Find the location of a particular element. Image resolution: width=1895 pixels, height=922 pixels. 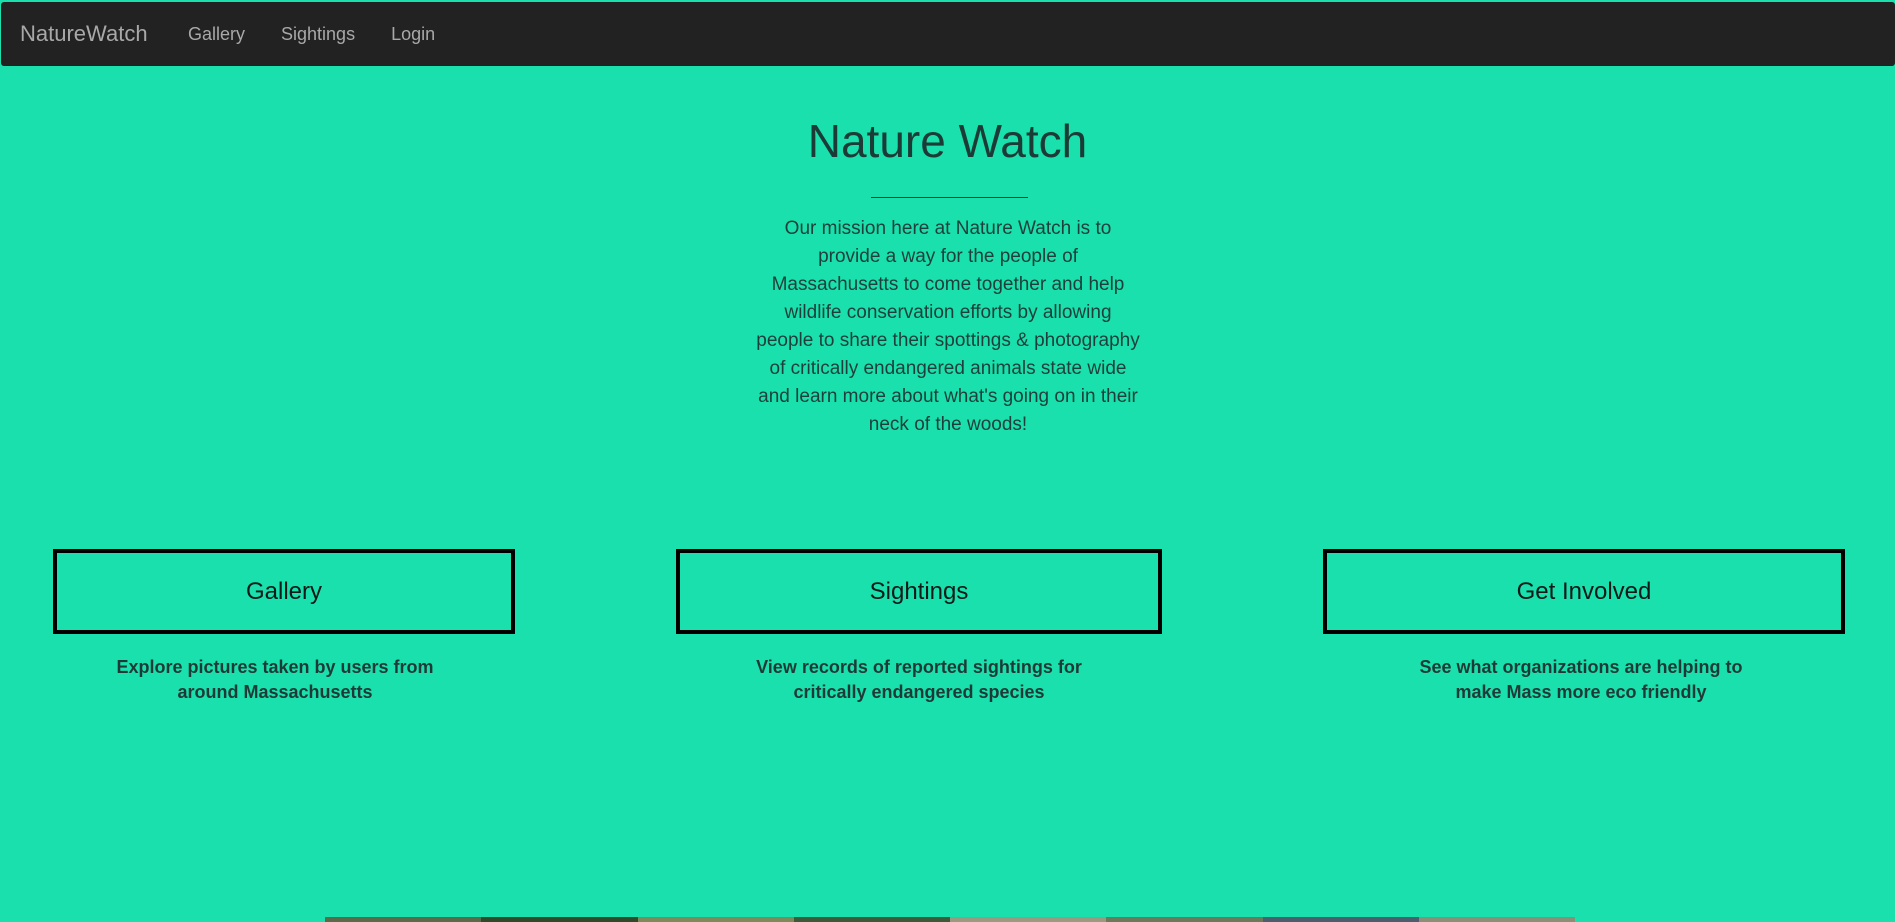

nav-link-gallery: Gallery is located at coordinates (216, 34).